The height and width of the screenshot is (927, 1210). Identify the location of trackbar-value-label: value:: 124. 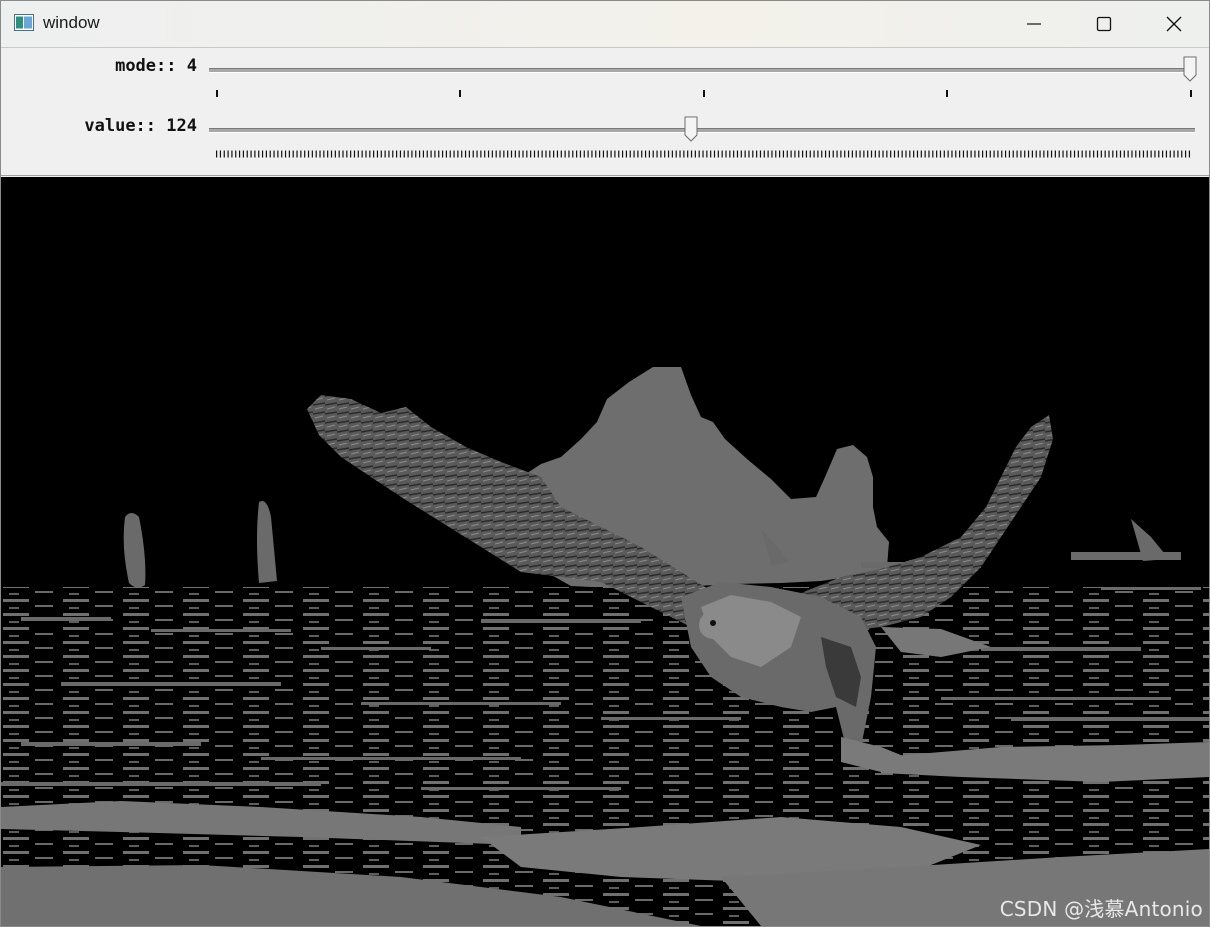
(140, 126).